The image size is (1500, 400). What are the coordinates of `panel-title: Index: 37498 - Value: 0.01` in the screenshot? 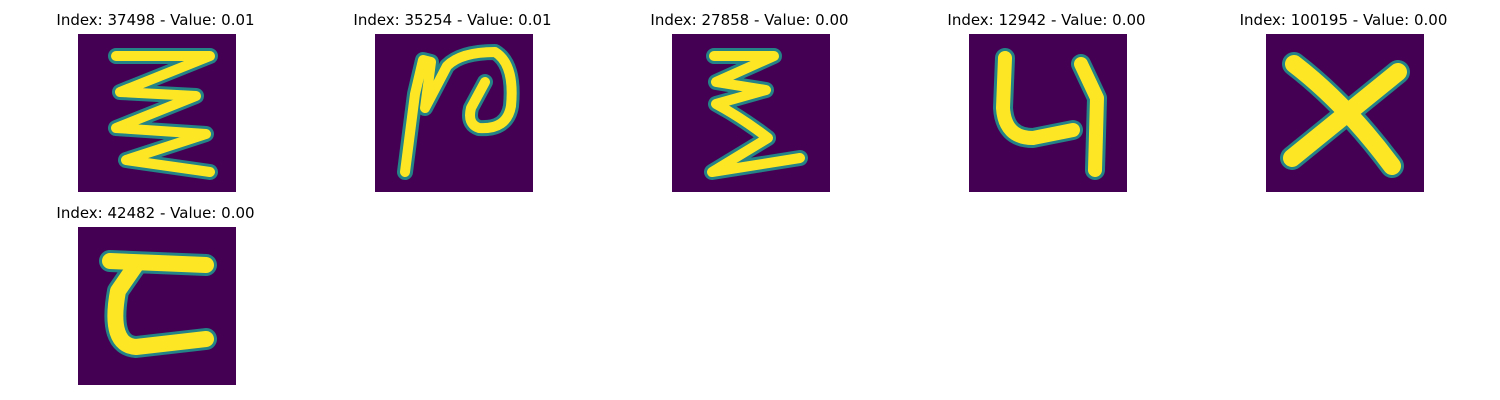 It's located at (155, 20).